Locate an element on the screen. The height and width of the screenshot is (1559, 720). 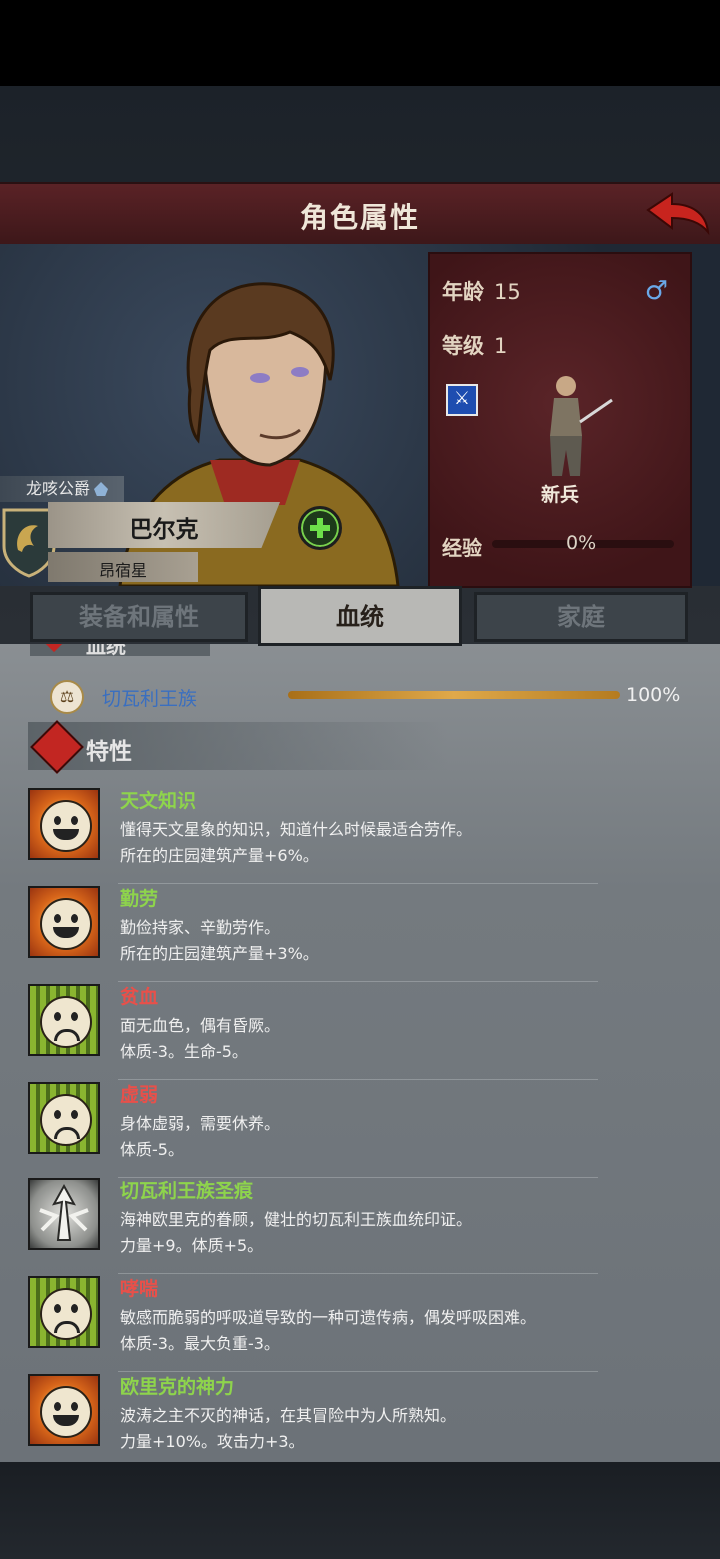
character-name: 巴尔克 is located at coordinates (164, 530).